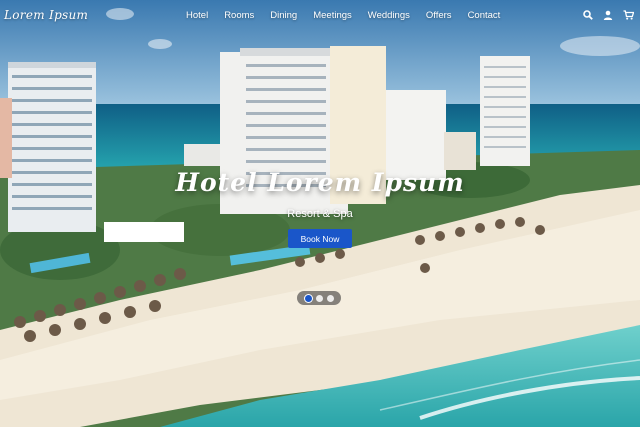 This screenshot has height=427, width=640. I want to click on search-icon, so click(588, 15).